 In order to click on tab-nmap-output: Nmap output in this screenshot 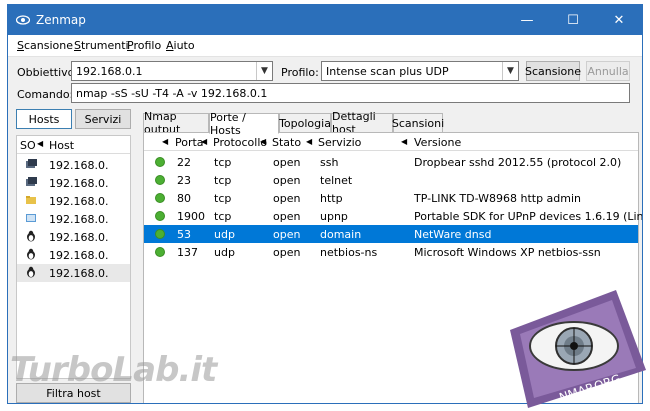, I will do `click(176, 123)`.